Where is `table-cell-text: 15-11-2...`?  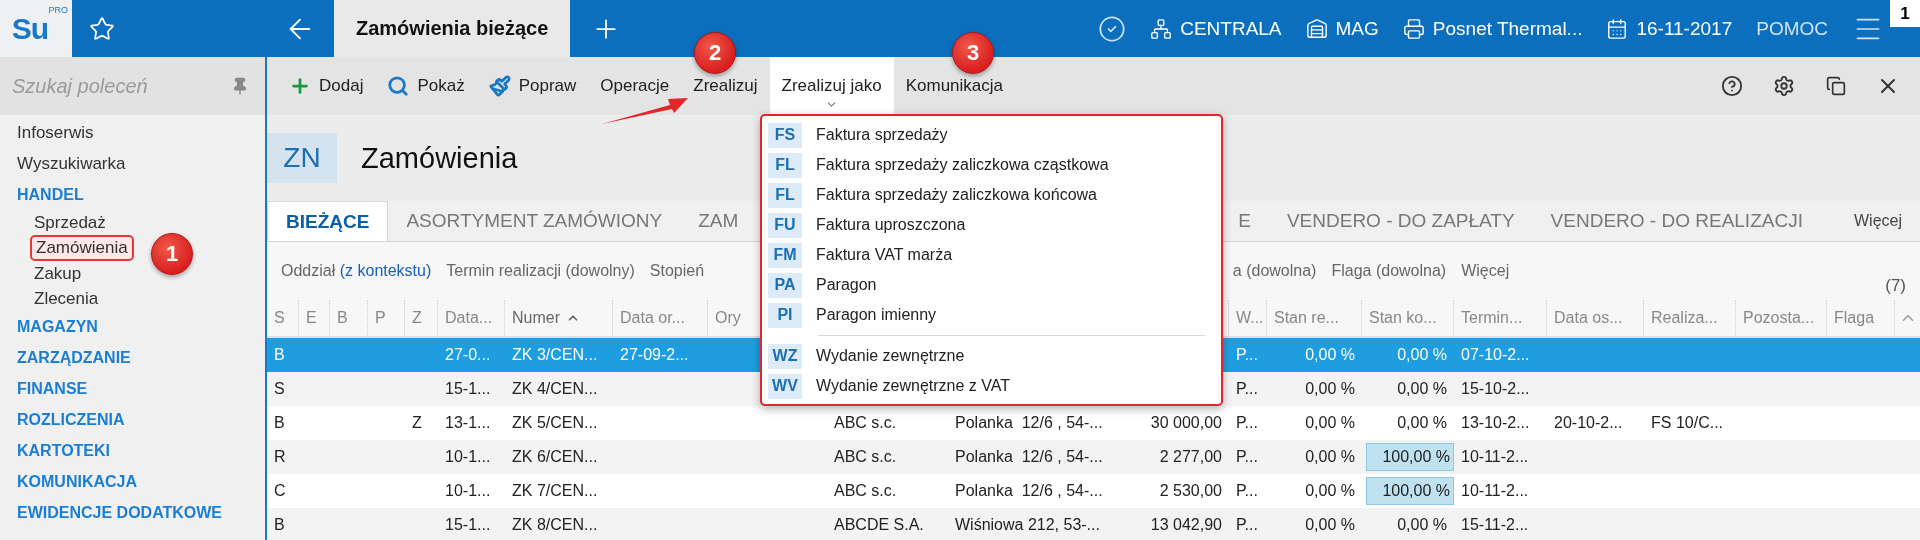 table-cell-text: 15-11-2... is located at coordinates (1495, 525).